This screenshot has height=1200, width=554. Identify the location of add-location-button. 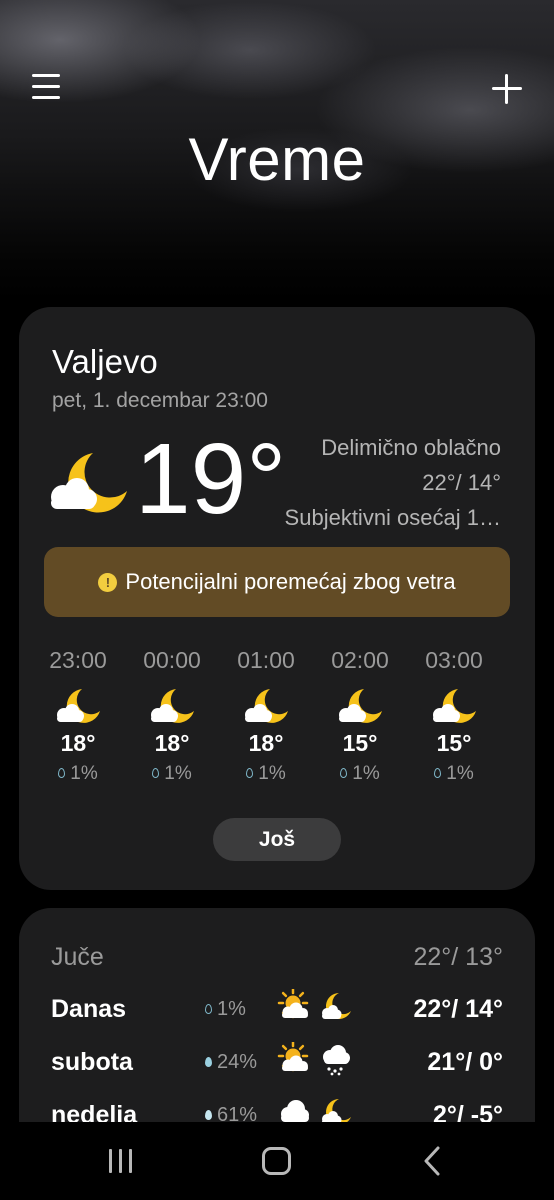
(507, 89).